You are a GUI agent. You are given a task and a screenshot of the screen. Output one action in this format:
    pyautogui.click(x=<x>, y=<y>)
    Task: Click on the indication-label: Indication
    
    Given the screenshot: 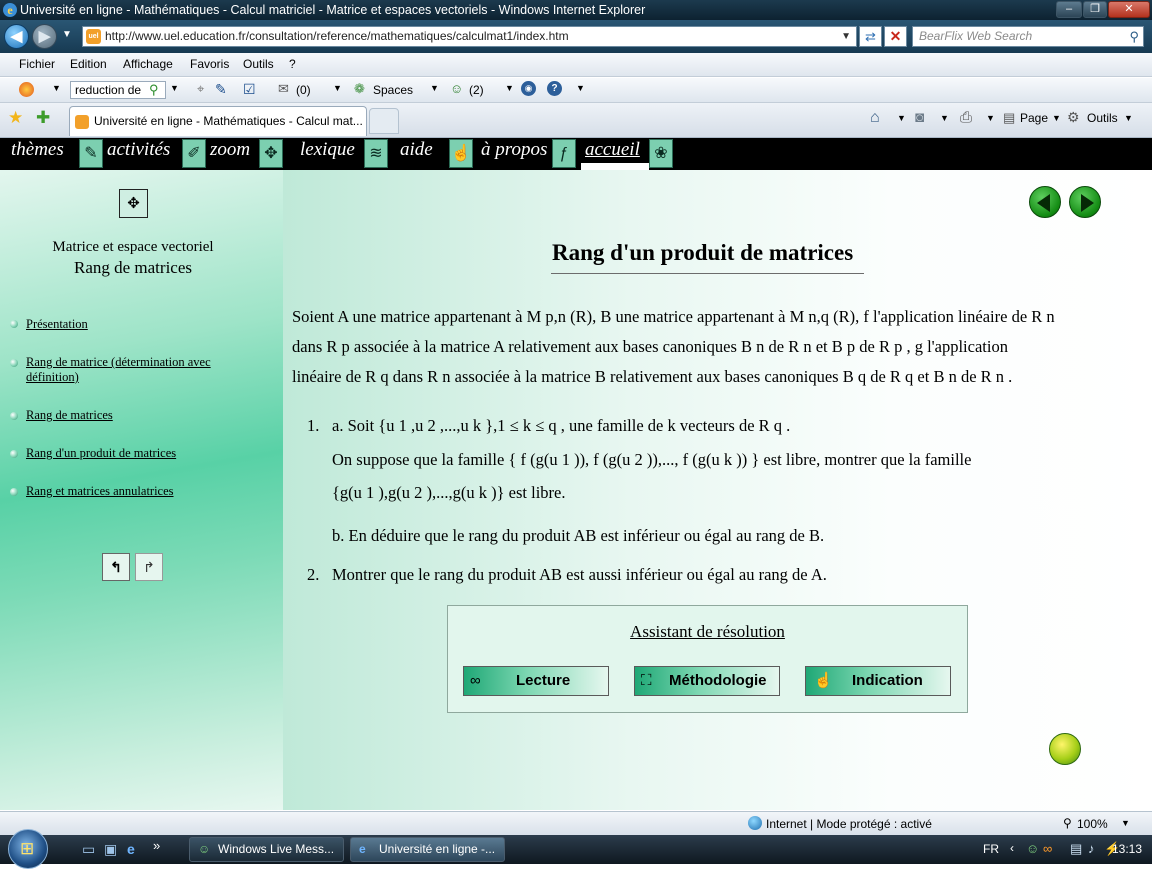 What is the action you would take?
    pyautogui.click(x=887, y=680)
    